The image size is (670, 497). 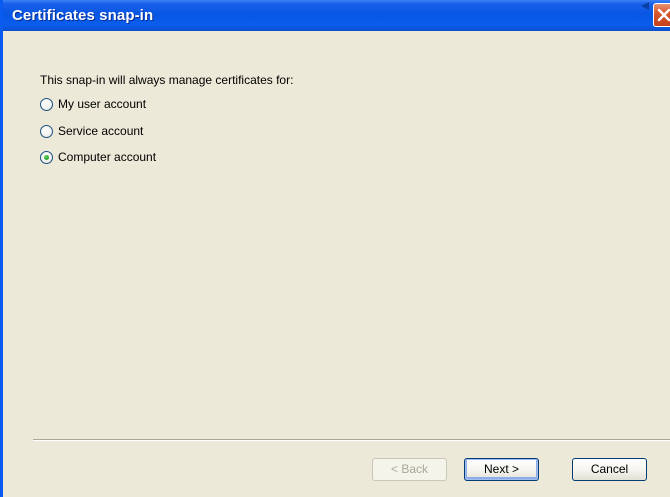 I want to click on radio-label: My user account, so click(x=102, y=104).